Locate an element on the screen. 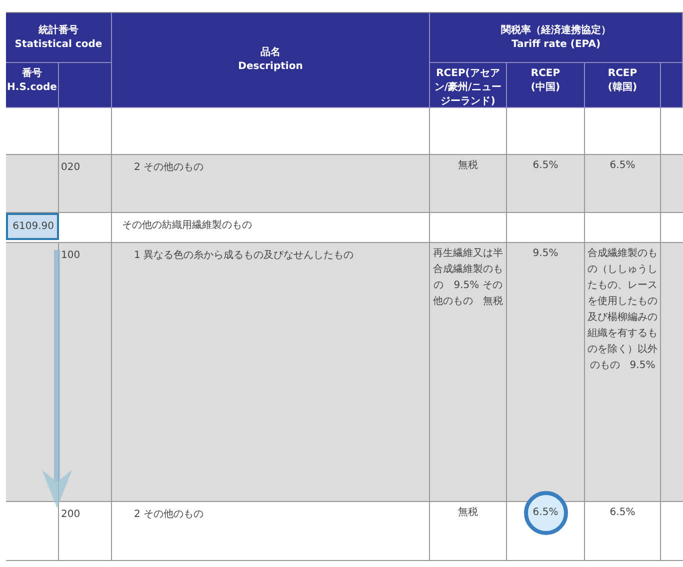  table-cell-text: 再生繊維又は半合成繊維製のもの 9.5% その他のもの 無税 is located at coordinates (468, 277).